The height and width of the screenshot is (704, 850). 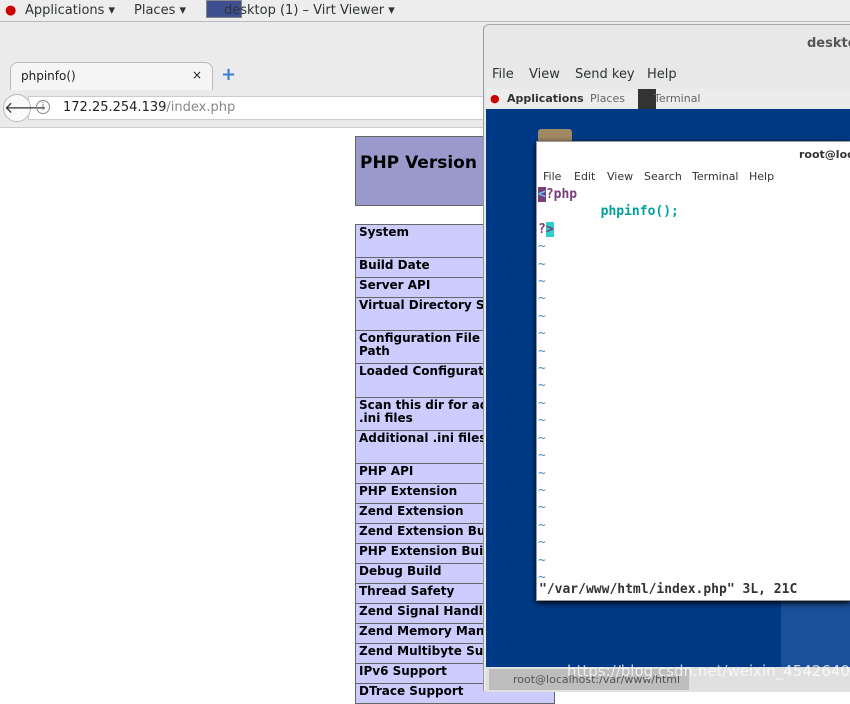 I want to click on close-tab-icon: ×, so click(x=197, y=75).